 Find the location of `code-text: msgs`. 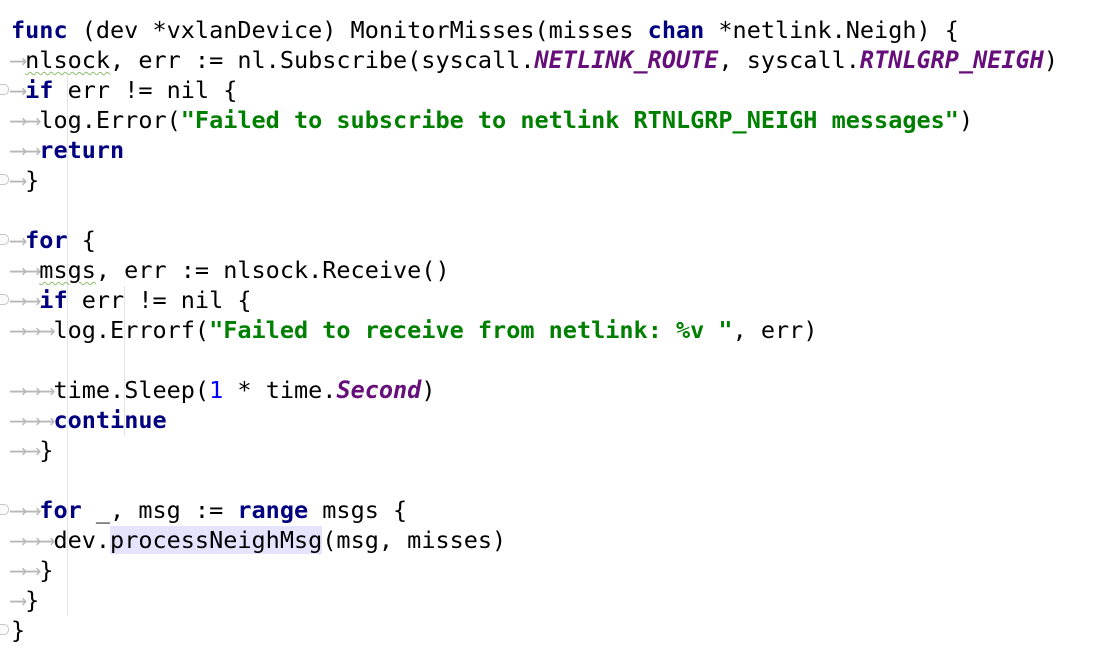

code-text: msgs is located at coordinates (67, 270).